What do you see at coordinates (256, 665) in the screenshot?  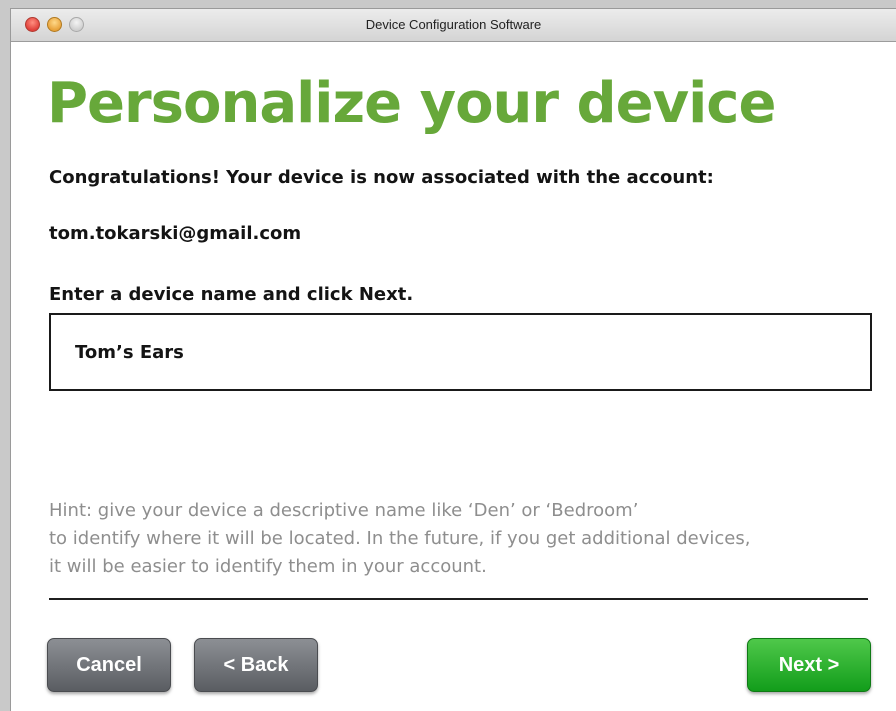 I see `back-button: < Back` at bounding box center [256, 665].